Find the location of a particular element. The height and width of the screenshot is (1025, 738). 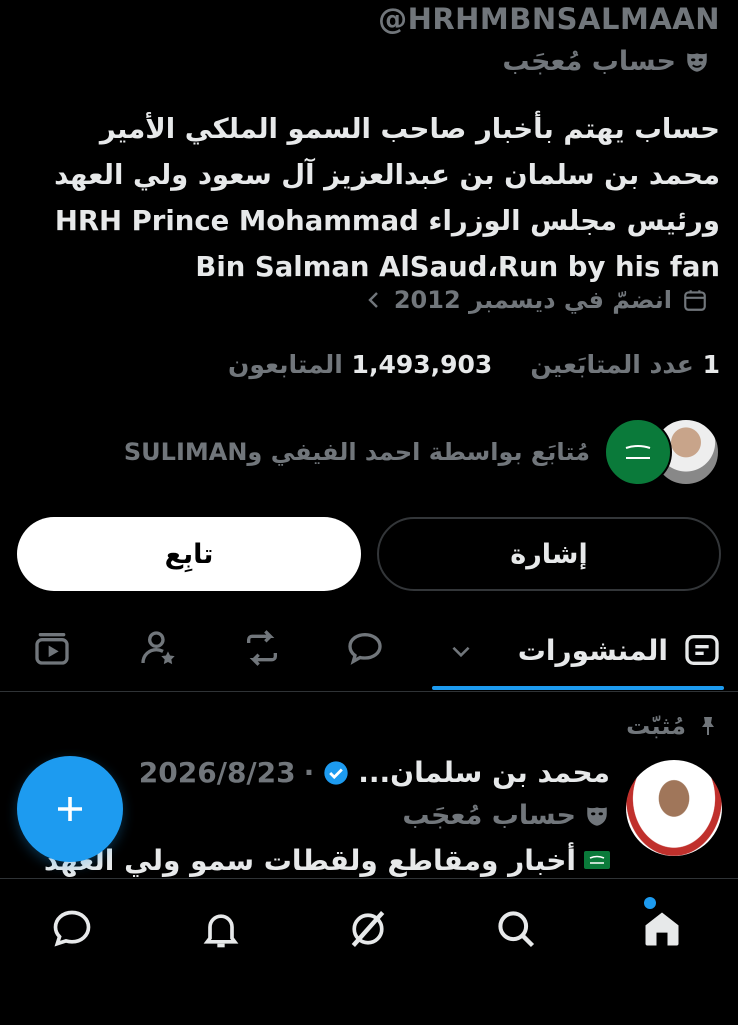

messages-icon is located at coordinates (72, 929).